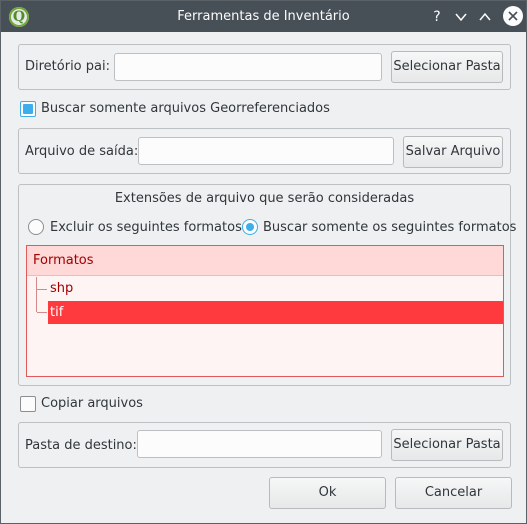  I want to click on window-title: Ferramentas de Inventário, so click(263, 16).